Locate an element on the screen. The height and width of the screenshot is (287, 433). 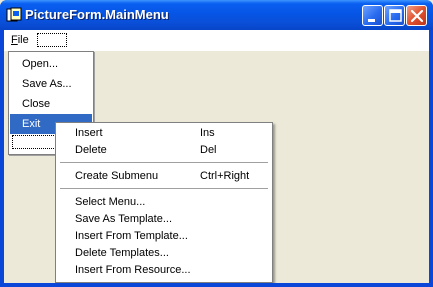
menu-file-mnemonic: F is located at coordinates (14, 40).